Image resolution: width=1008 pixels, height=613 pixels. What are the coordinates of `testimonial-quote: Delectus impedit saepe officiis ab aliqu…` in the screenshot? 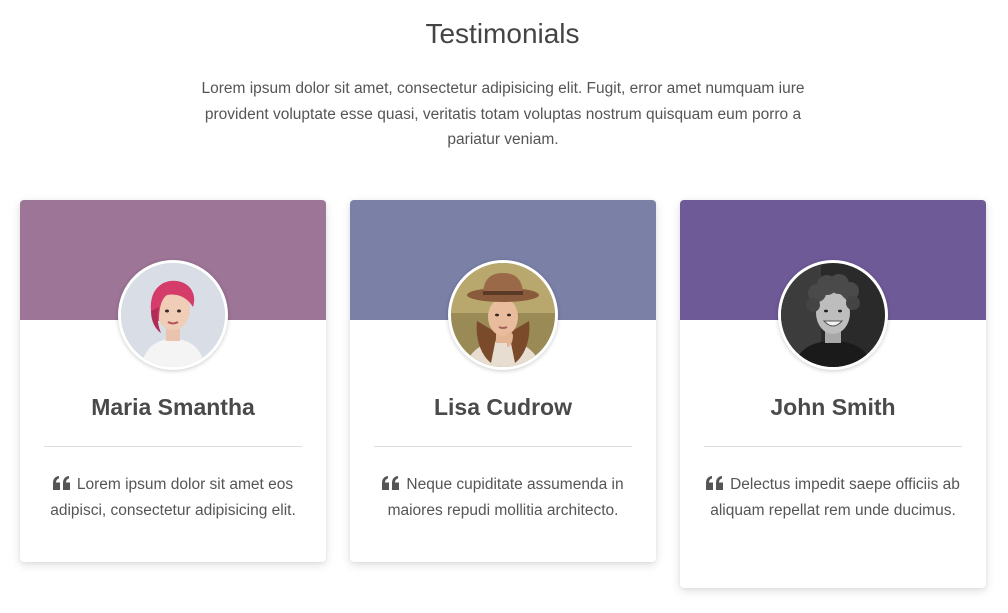 It's located at (833, 497).